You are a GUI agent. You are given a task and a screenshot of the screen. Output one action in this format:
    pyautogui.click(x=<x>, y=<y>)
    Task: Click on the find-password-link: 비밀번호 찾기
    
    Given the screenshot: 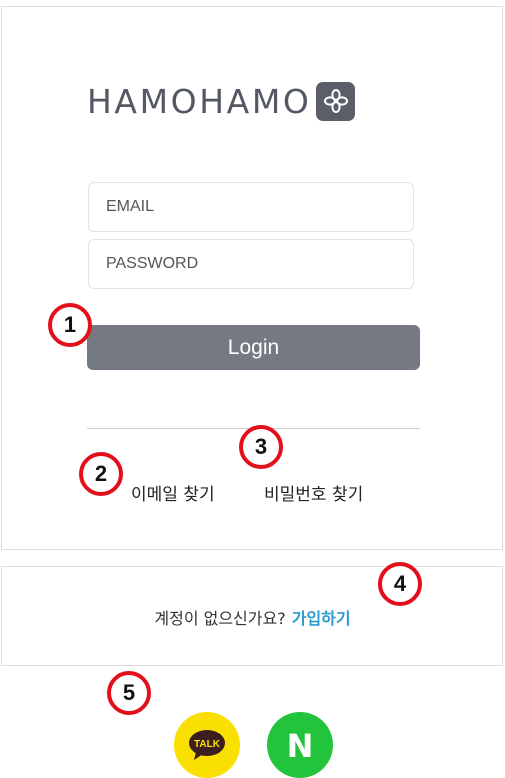 What is the action you would take?
    pyautogui.click(x=313, y=492)
    